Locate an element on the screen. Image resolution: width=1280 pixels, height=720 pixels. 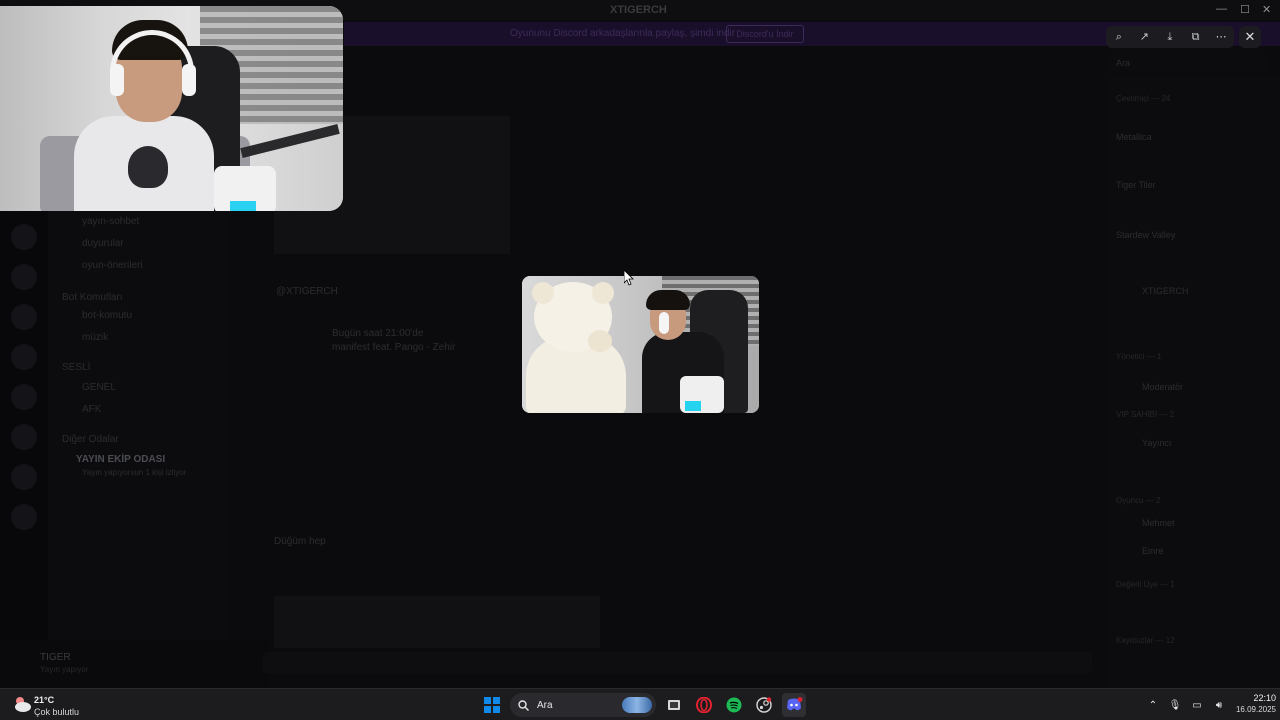
user-panel: TIGER Yayın yapıyor is located at coordinates (135, 664).